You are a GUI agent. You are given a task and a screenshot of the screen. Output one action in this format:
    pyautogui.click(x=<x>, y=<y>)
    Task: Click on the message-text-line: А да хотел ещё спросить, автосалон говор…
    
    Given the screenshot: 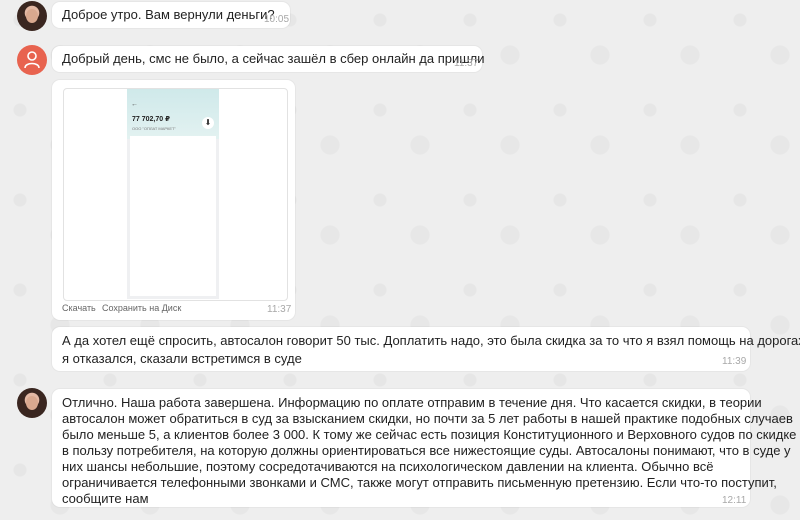 What is the action you would take?
    pyautogui.click(x=431, y=340)
    